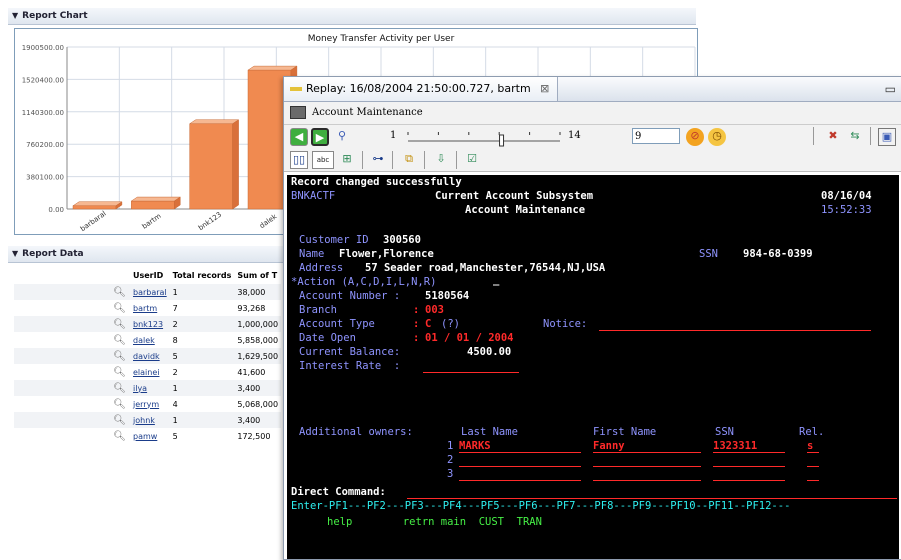  I want to click on table-row: 🔍︎ bartm 7 93,268, so click(147, 308).